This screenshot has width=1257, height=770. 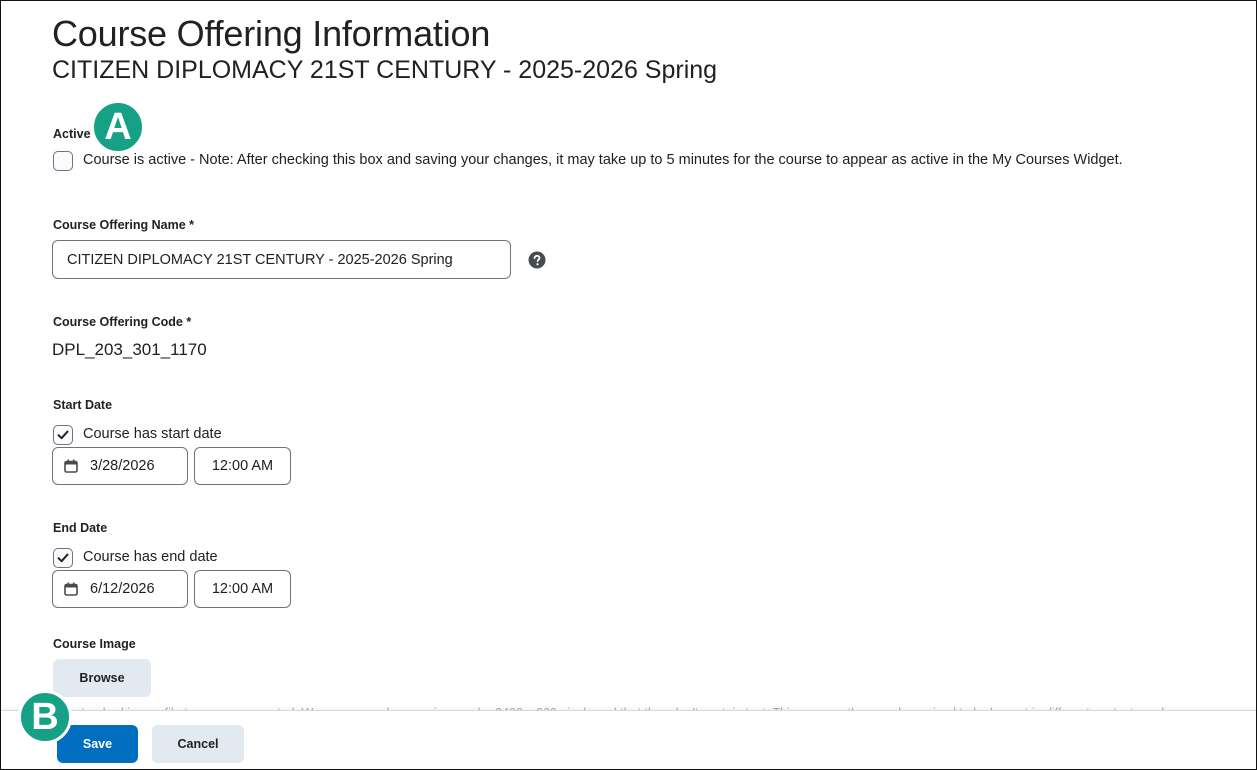 What do you see at coordinates (72, 134) in the screenshot?
I see `active-label: Active` at bounding box center [72, 134].